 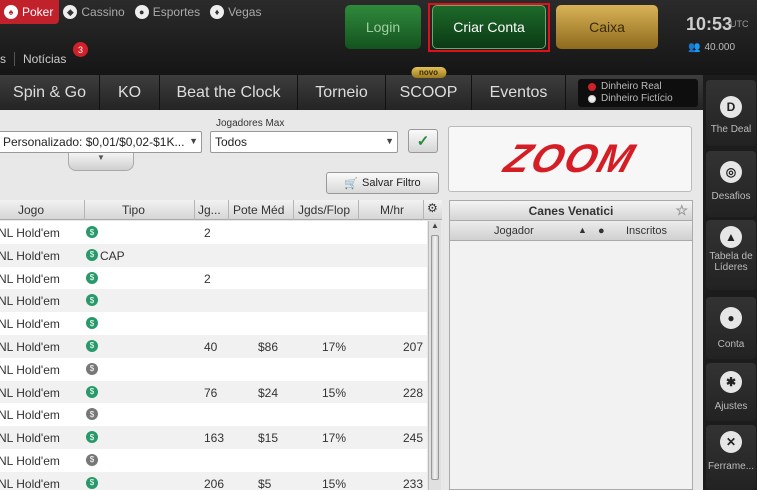 I want to click on check-icon: ✓, so click(x=423, y=141).